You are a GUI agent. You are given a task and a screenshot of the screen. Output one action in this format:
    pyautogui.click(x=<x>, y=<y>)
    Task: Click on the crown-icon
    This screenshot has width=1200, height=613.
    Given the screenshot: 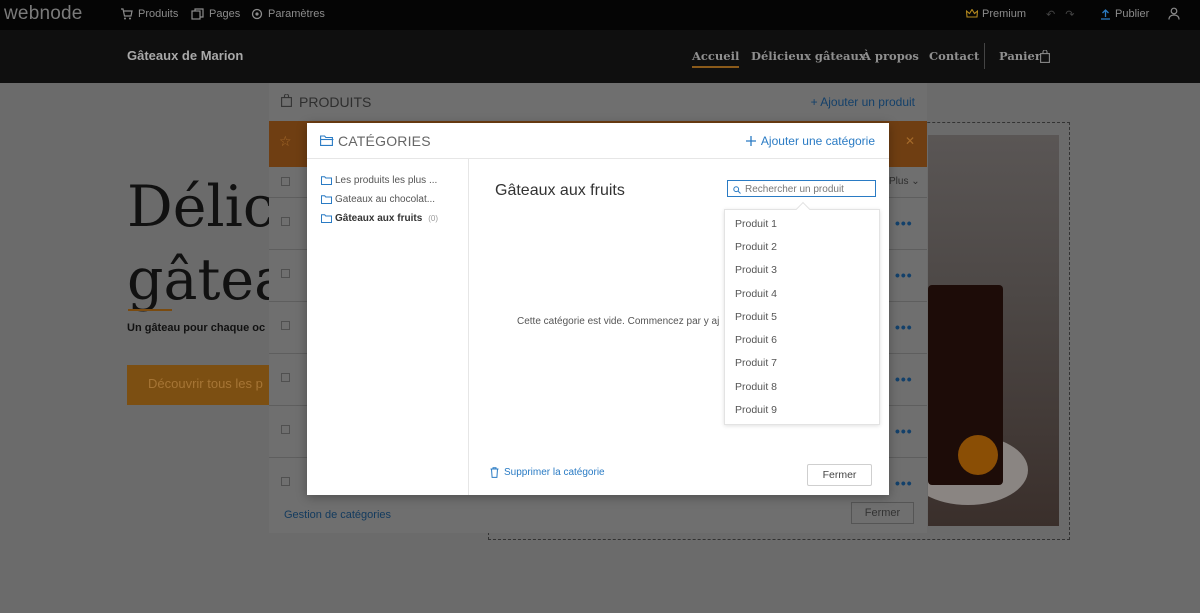 What is the action you would take?
    pyautogui.click(x=972, y=13)
    